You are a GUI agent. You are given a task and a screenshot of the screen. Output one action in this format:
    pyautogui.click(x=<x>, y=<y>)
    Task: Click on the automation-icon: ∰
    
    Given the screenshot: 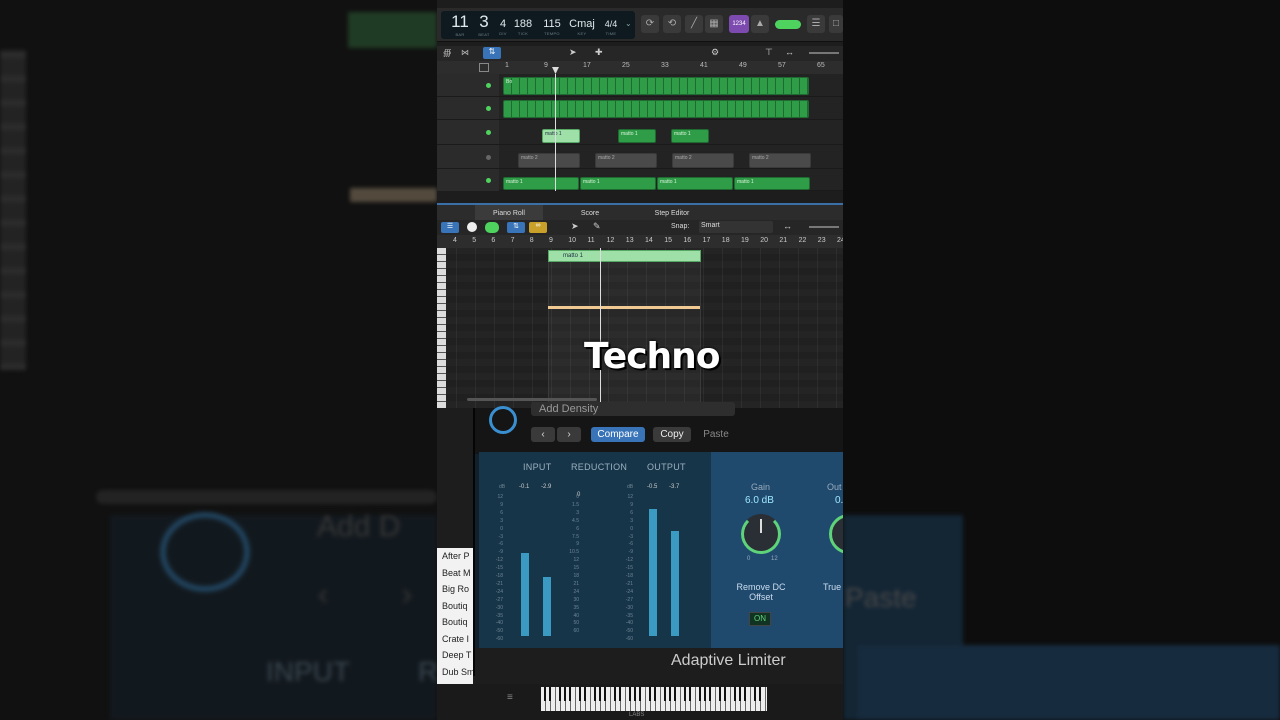 What is the action you would take?
    pyautogui.click(x=447, y=52)
    